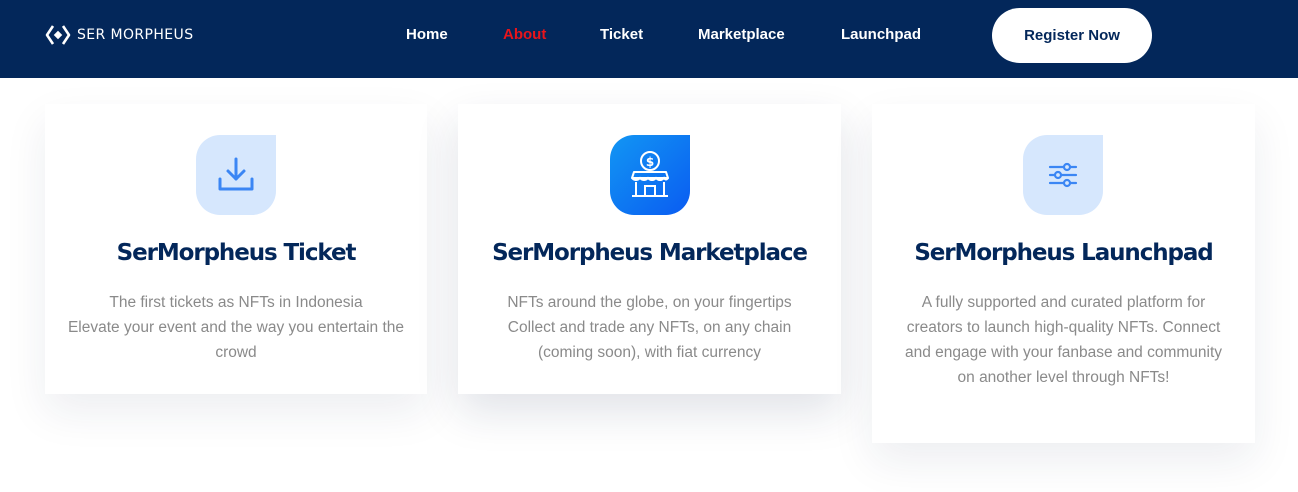 Image resolution: width=1298 pixels, height=492 pixels. I want to click on card-title: SerMorpheus Launchpad, so click(1063, 253).